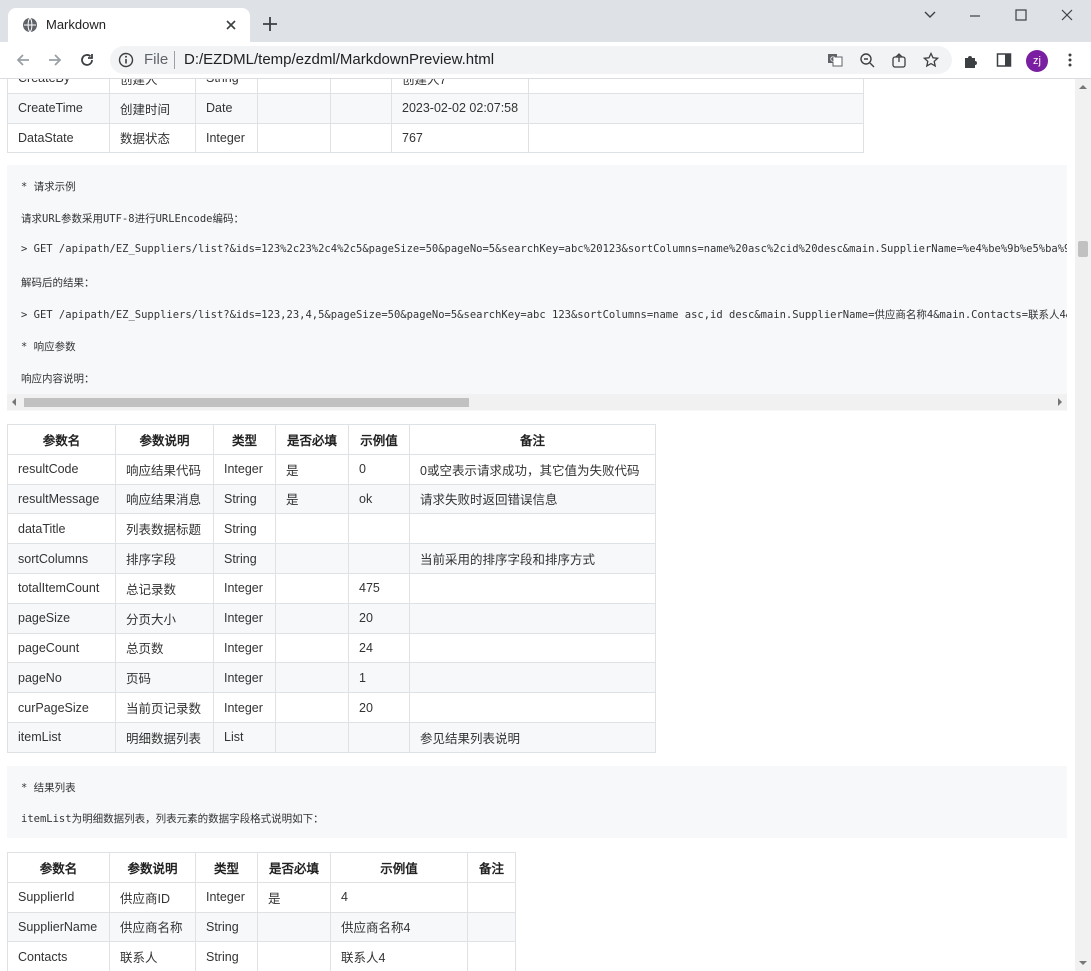 The height and width of the screenshot is (971, 1091). I want to click on table-cell: 数据状态, so click(152, 138).